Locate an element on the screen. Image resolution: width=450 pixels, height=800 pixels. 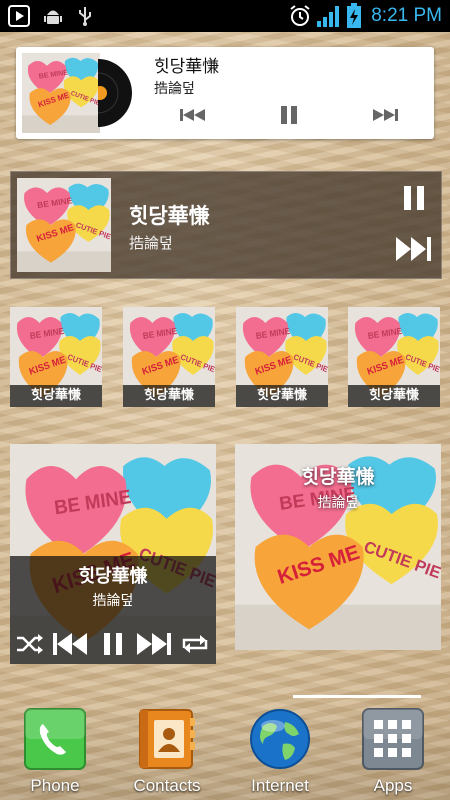
music-widget-large-controls: 힛당華慊 捁論덮 is located at coordinates (113, 554).